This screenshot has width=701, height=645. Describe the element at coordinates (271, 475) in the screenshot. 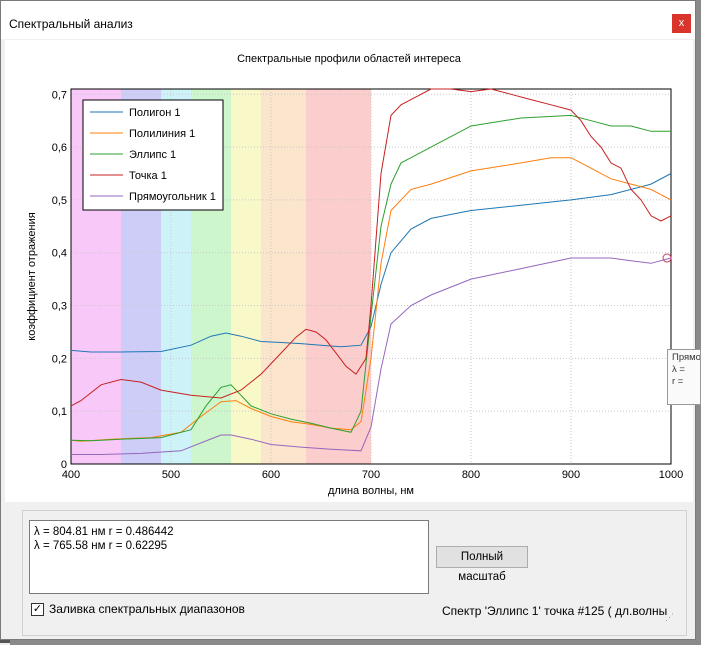

I see `x-tick-label-2: 600` at that location.